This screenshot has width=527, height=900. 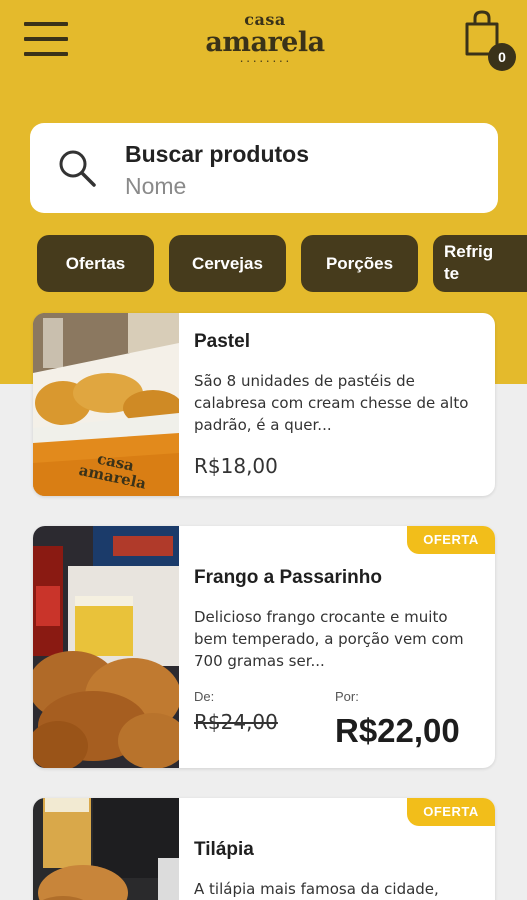 What do you see at coordinates (295, 186) in the screenshot?
I see `search-input` at bounding box center [295, 186].